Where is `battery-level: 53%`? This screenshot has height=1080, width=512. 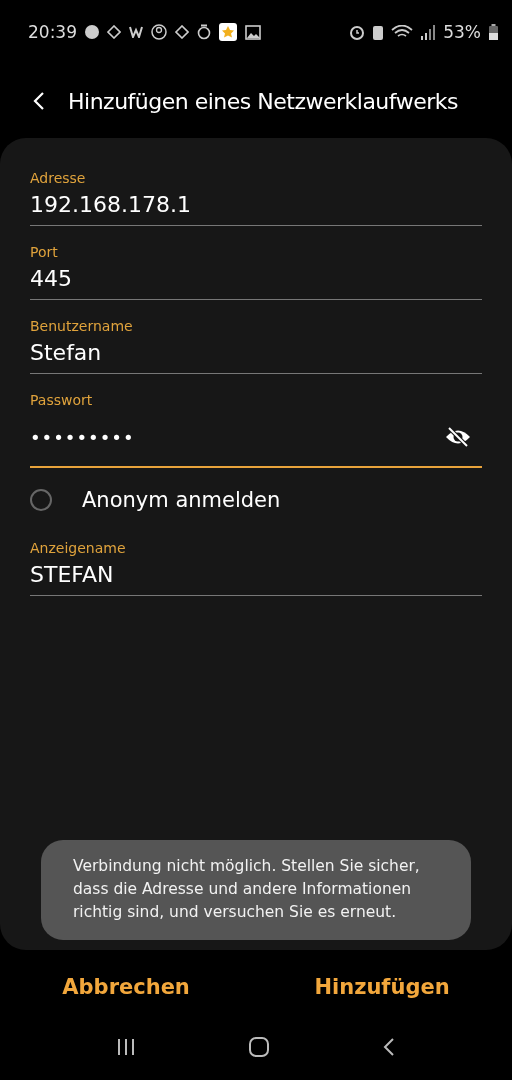 battery-level: 53% is located at coordinates (462, 32).